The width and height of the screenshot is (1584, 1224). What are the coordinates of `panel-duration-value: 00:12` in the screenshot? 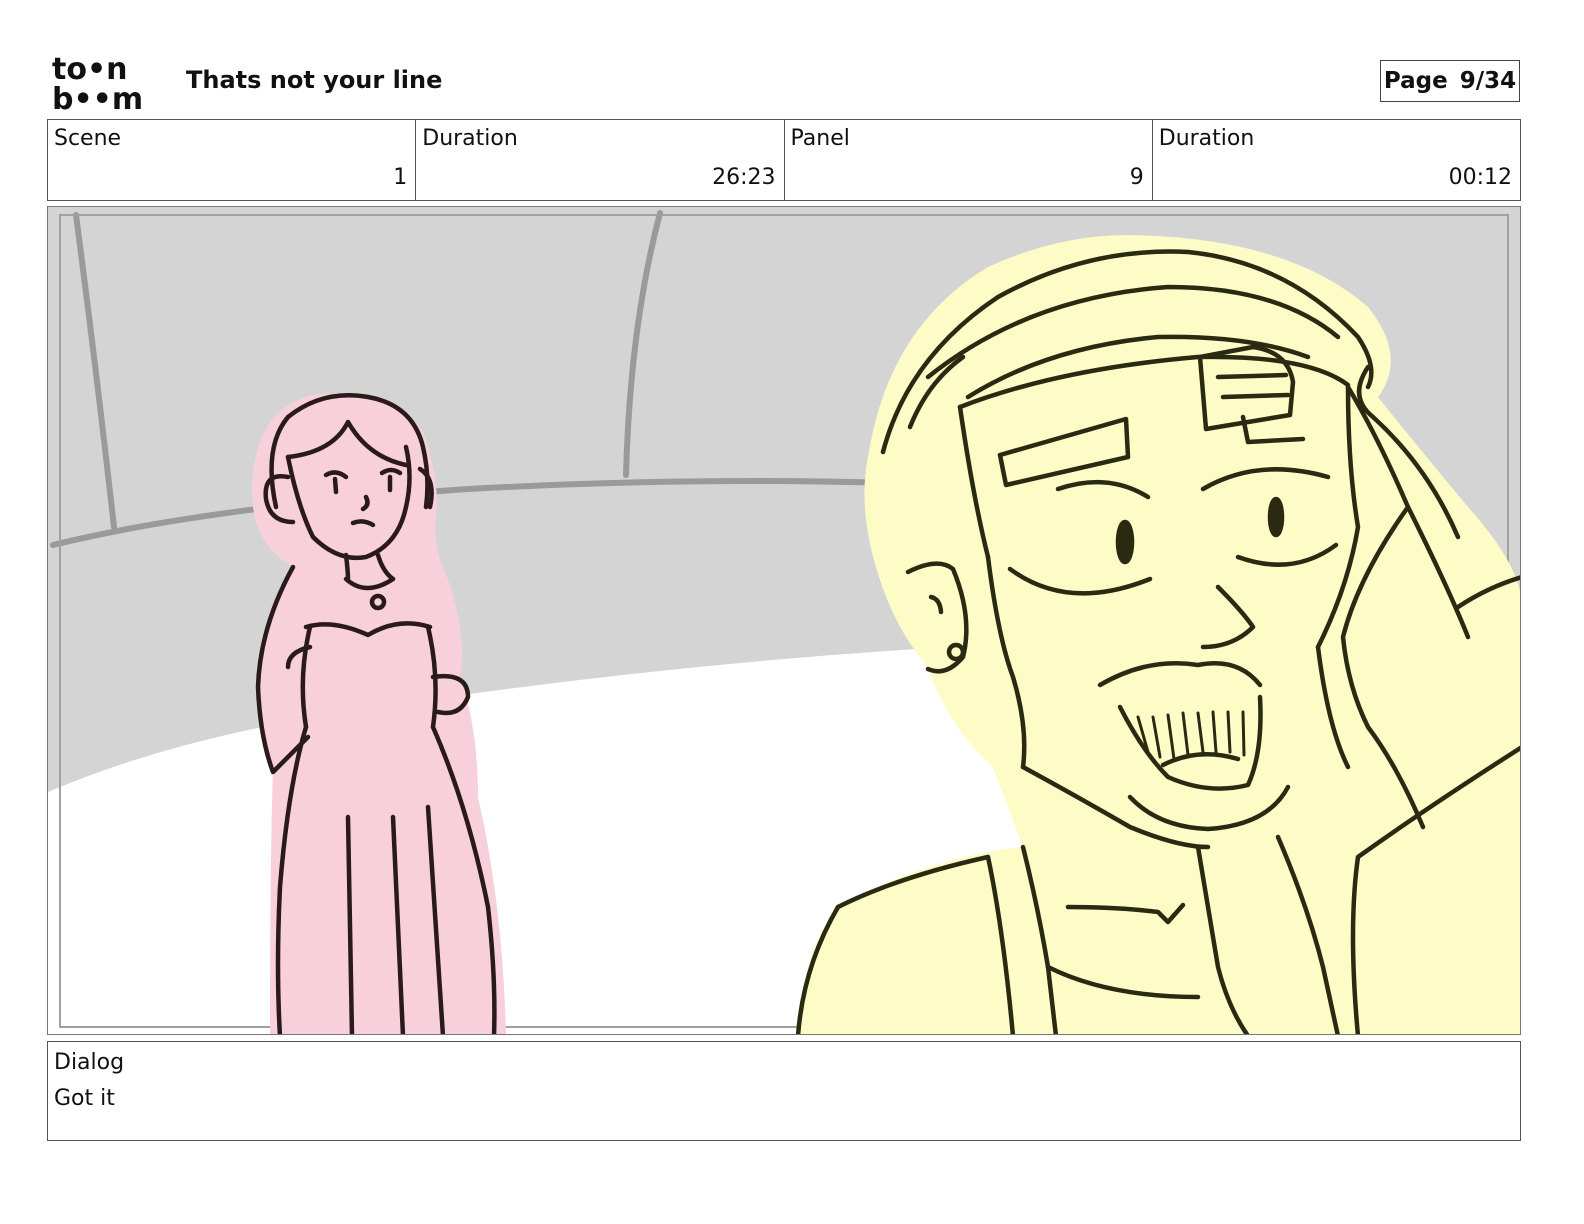 It's located at (1480, 177).